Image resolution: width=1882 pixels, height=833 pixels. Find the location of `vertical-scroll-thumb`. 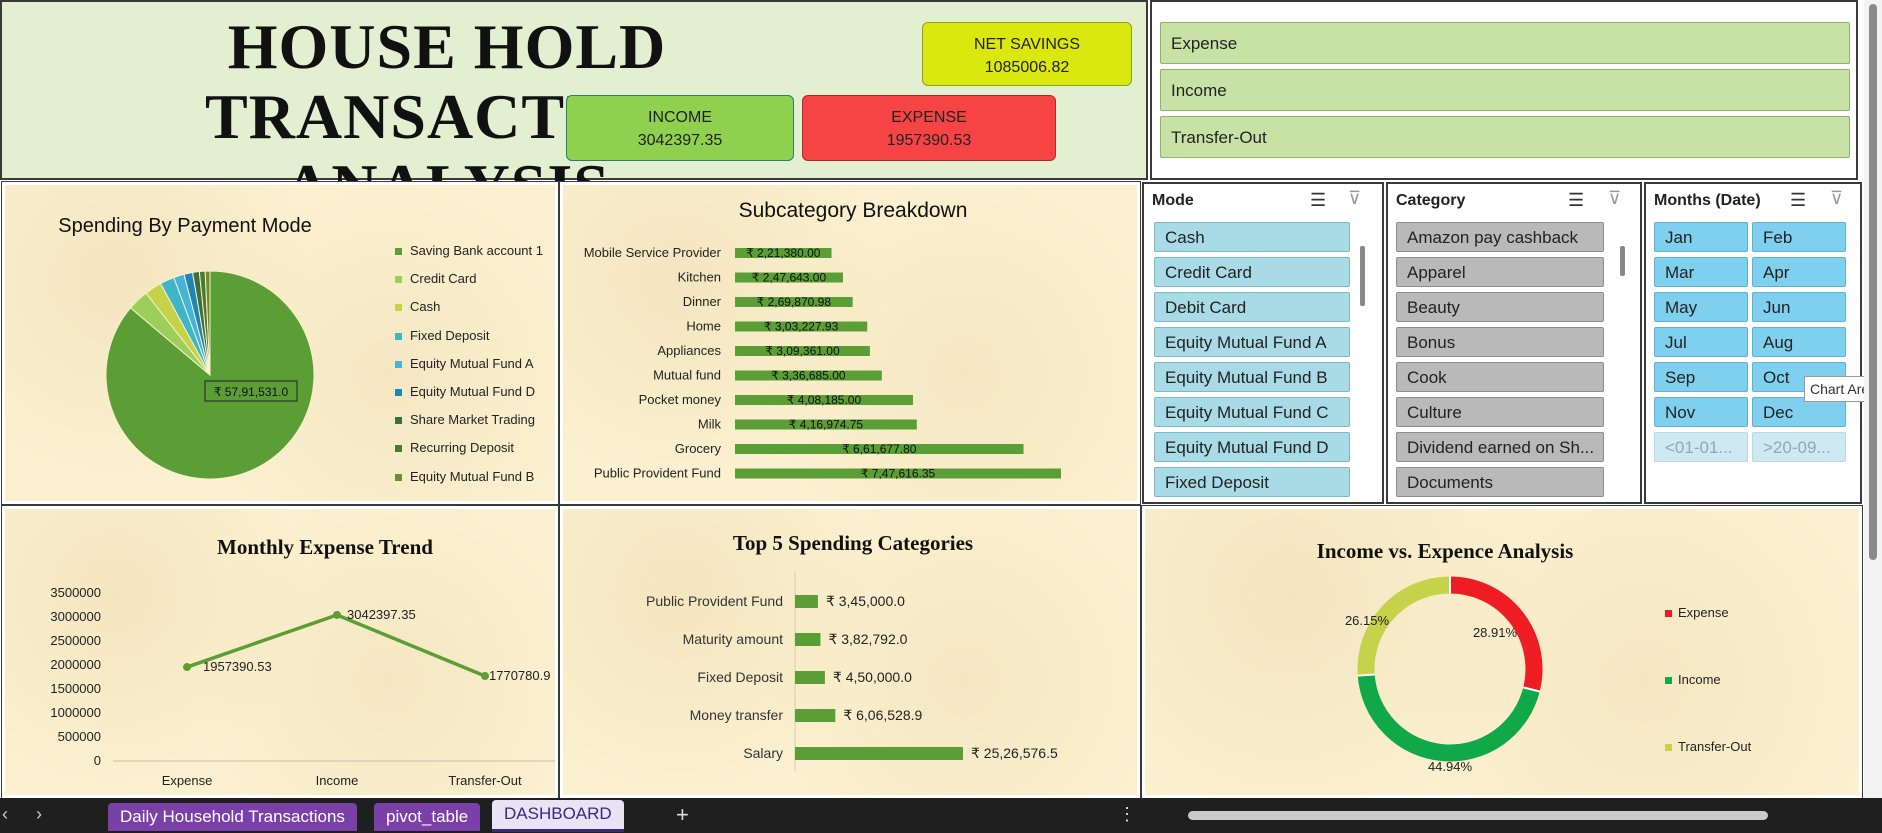

vertical-scroll-thumb is located at coordinates (1873, 282).